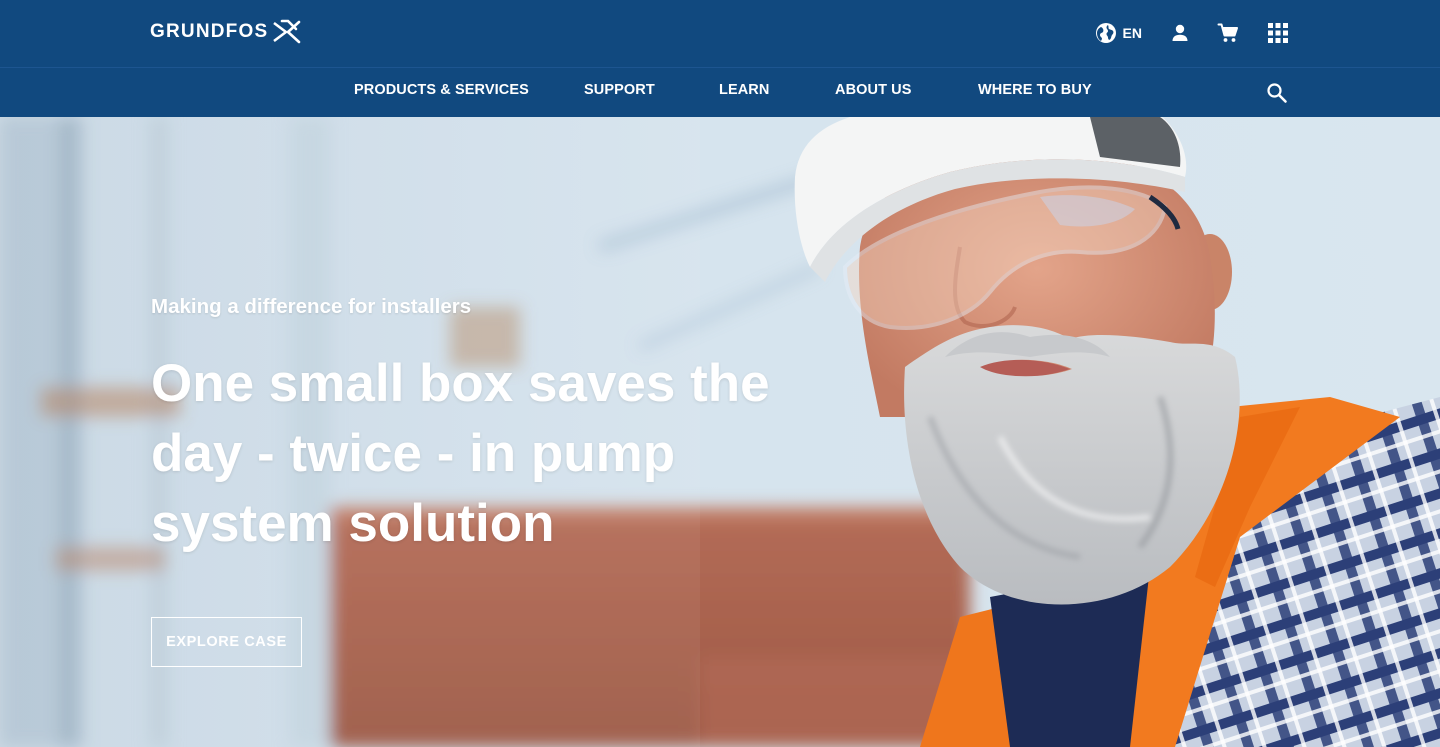 The height and width of the screenshot is (747, 1440). I want to click on grundfos-logo: GRUNDFOS, so click(226, 32).